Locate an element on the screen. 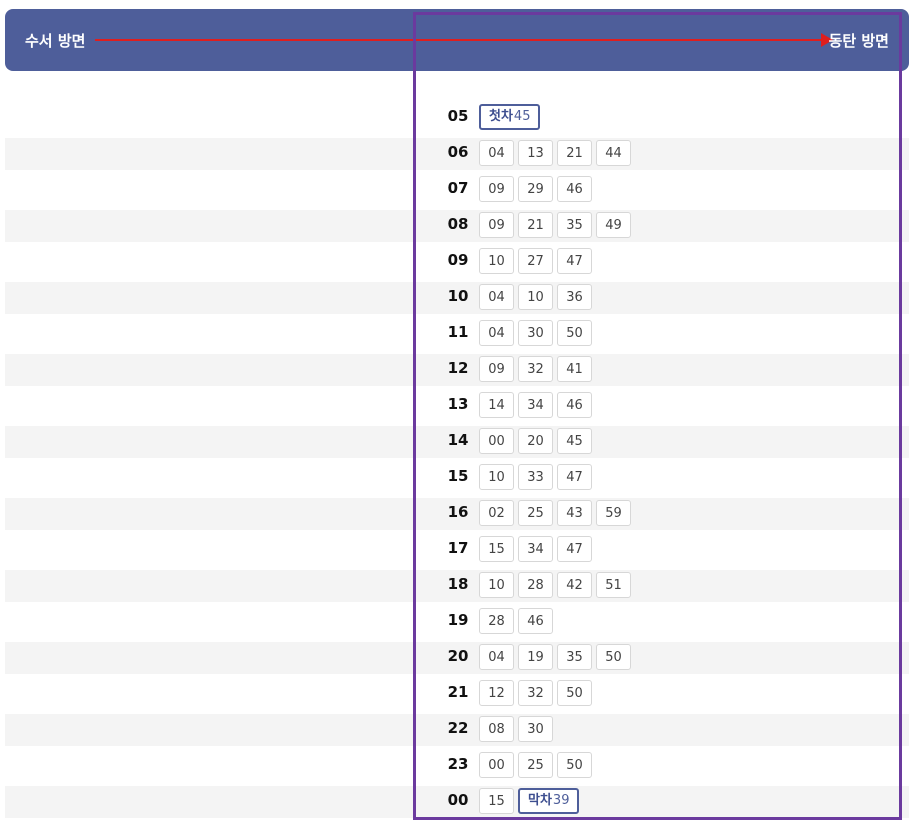 The height and width of the screenshot is (826, 921). hour-label: 19 is located at coordinates (458, 620).